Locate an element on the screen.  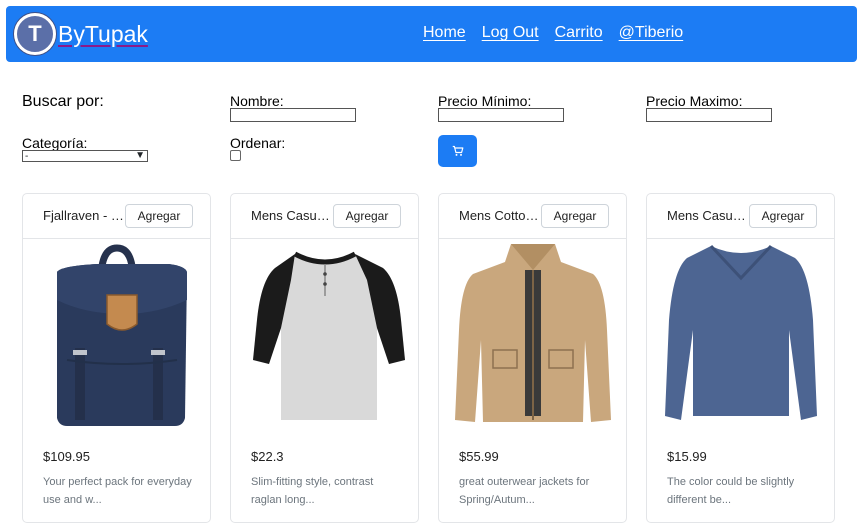
brand-name: ByTupak is located at coordinates (103, 33).